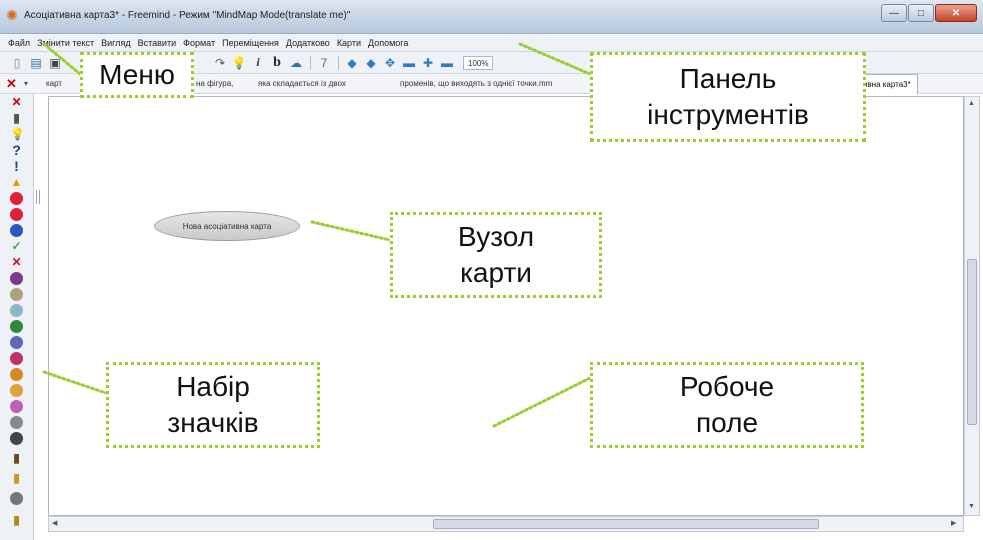  I want to click on window-controls: — □ ✕, so click(928, 14).